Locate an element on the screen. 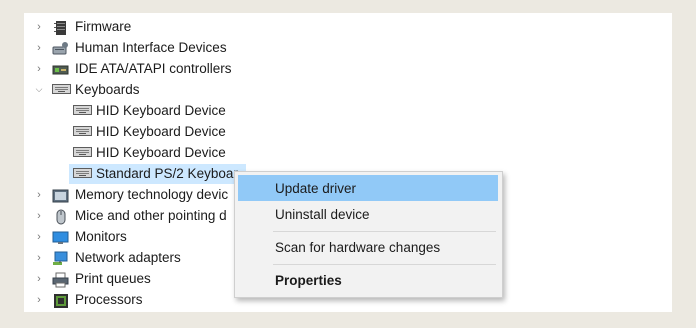 This screenshot has width=696, height=328. tree-item-label: Human Interface Devices is located at coordinates (151, 47).